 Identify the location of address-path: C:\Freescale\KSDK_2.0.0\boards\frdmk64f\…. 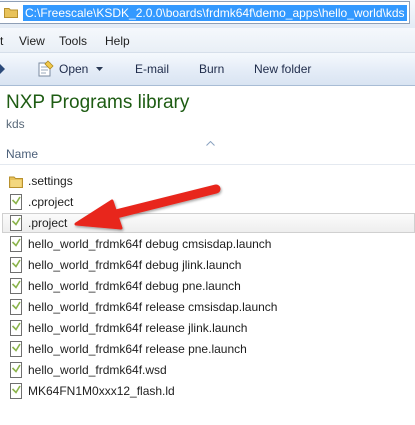
(215, 13).